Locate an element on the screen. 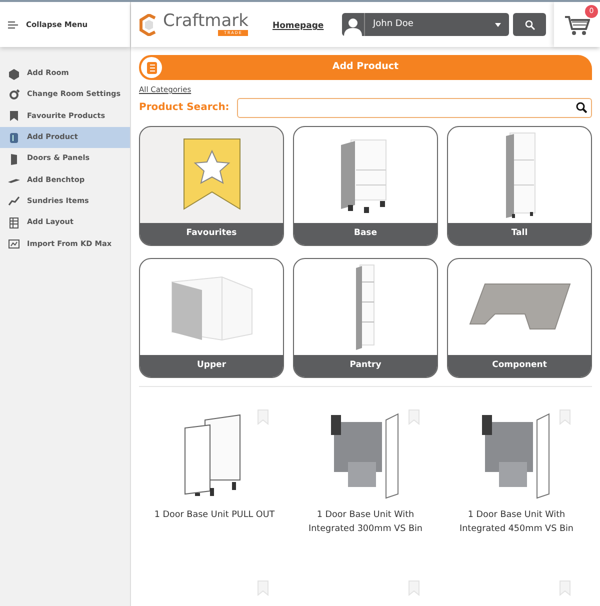 This screenshot has height=606, width=600. product-name: 1 Door Base Unit With Integrated 300mm VS Bin is located at coordinates (365, 522).